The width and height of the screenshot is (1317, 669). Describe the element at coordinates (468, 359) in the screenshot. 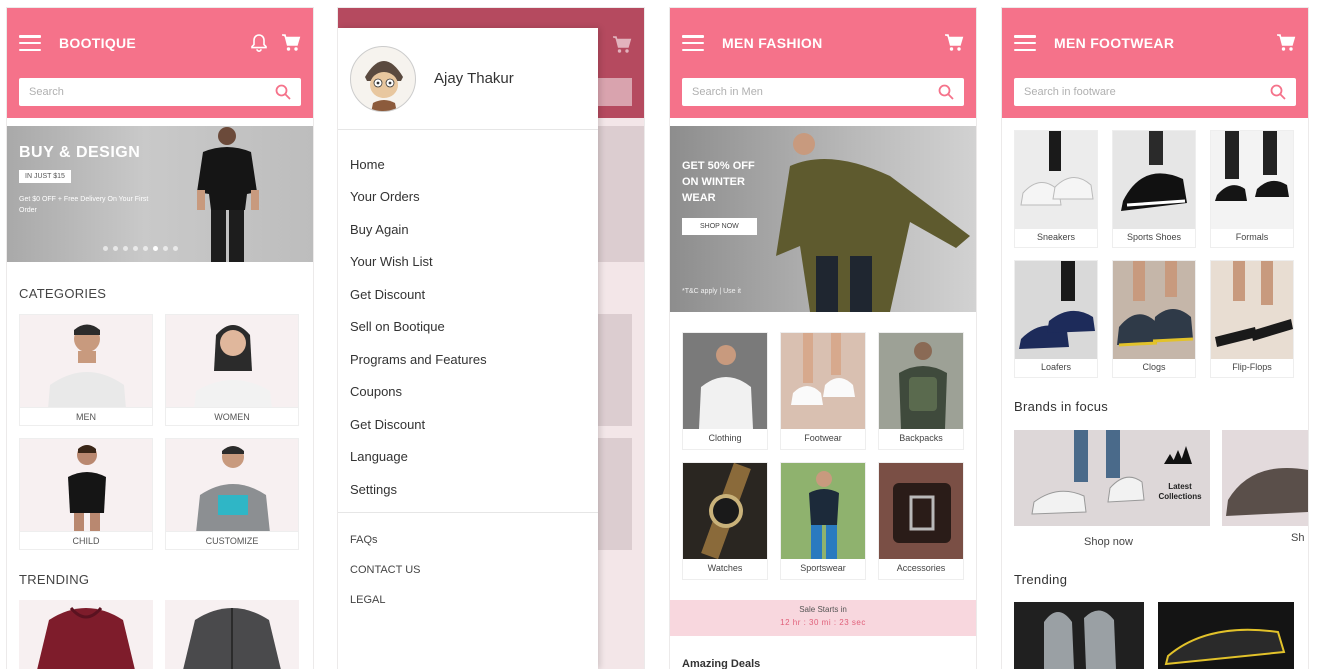

I see `menu-item-programs: Programs and Features` at that location.